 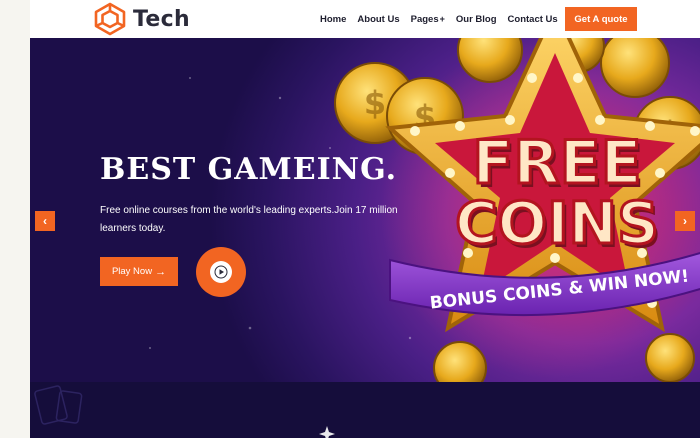 I want to click on sparkle-icon, so click(x=327, y=432).